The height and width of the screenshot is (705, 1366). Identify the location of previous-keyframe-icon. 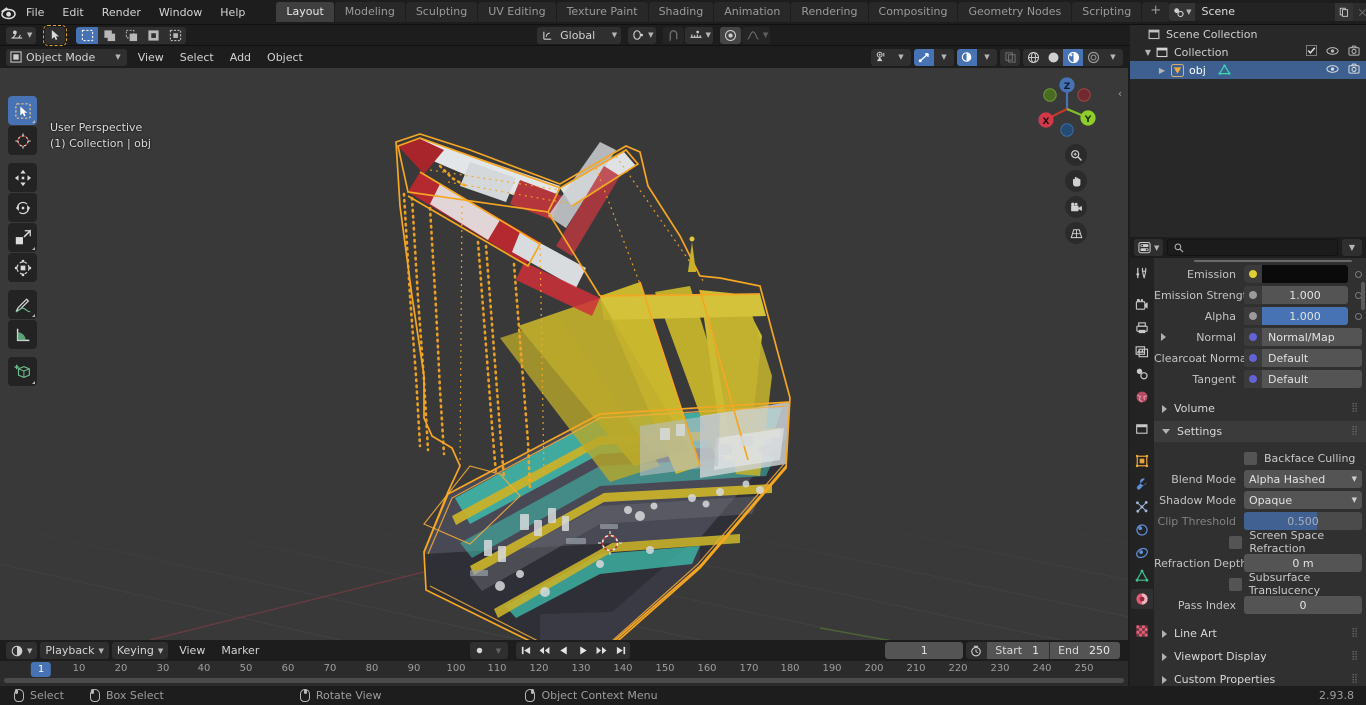
(544, 650).